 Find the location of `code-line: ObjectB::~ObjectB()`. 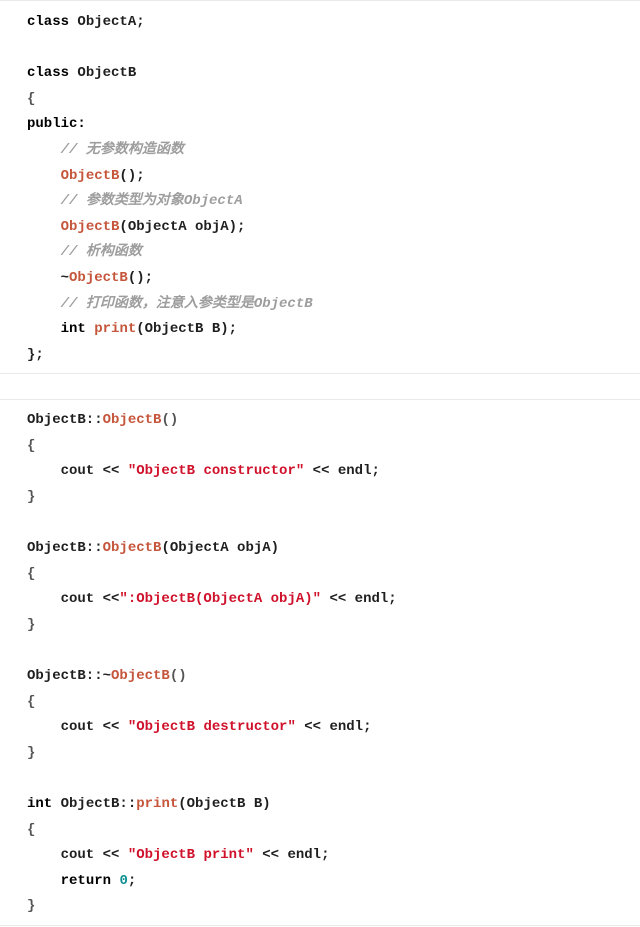

code-line: ObjectB::~ObjectB() is located at coordinates (333, 677).